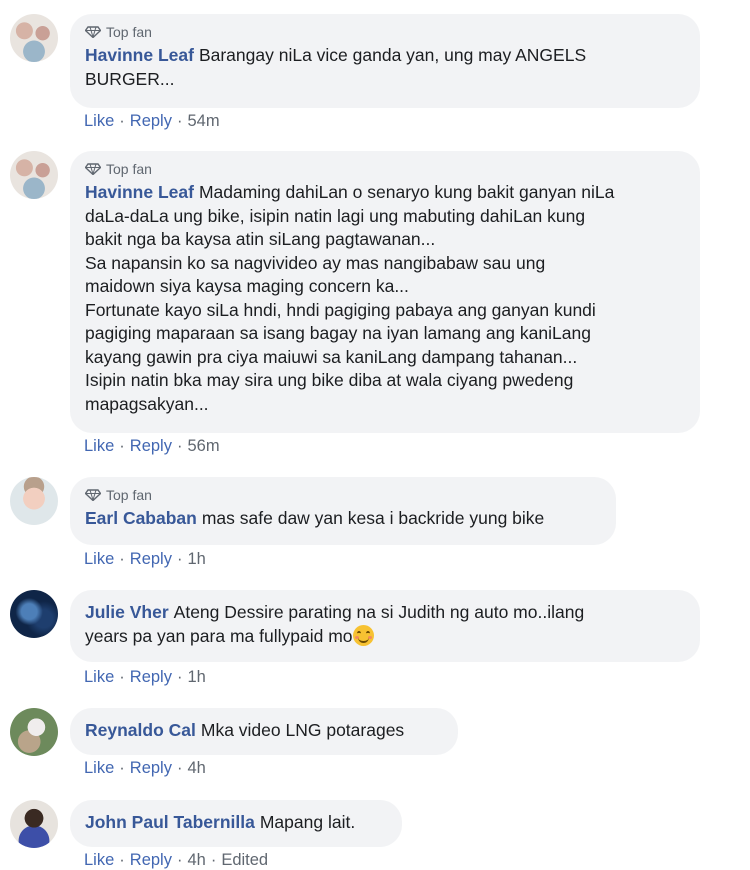  Describe the element at coordinates (140, 730) in the screenshot. I see `author-name: Reynaldo Cal` at that location.